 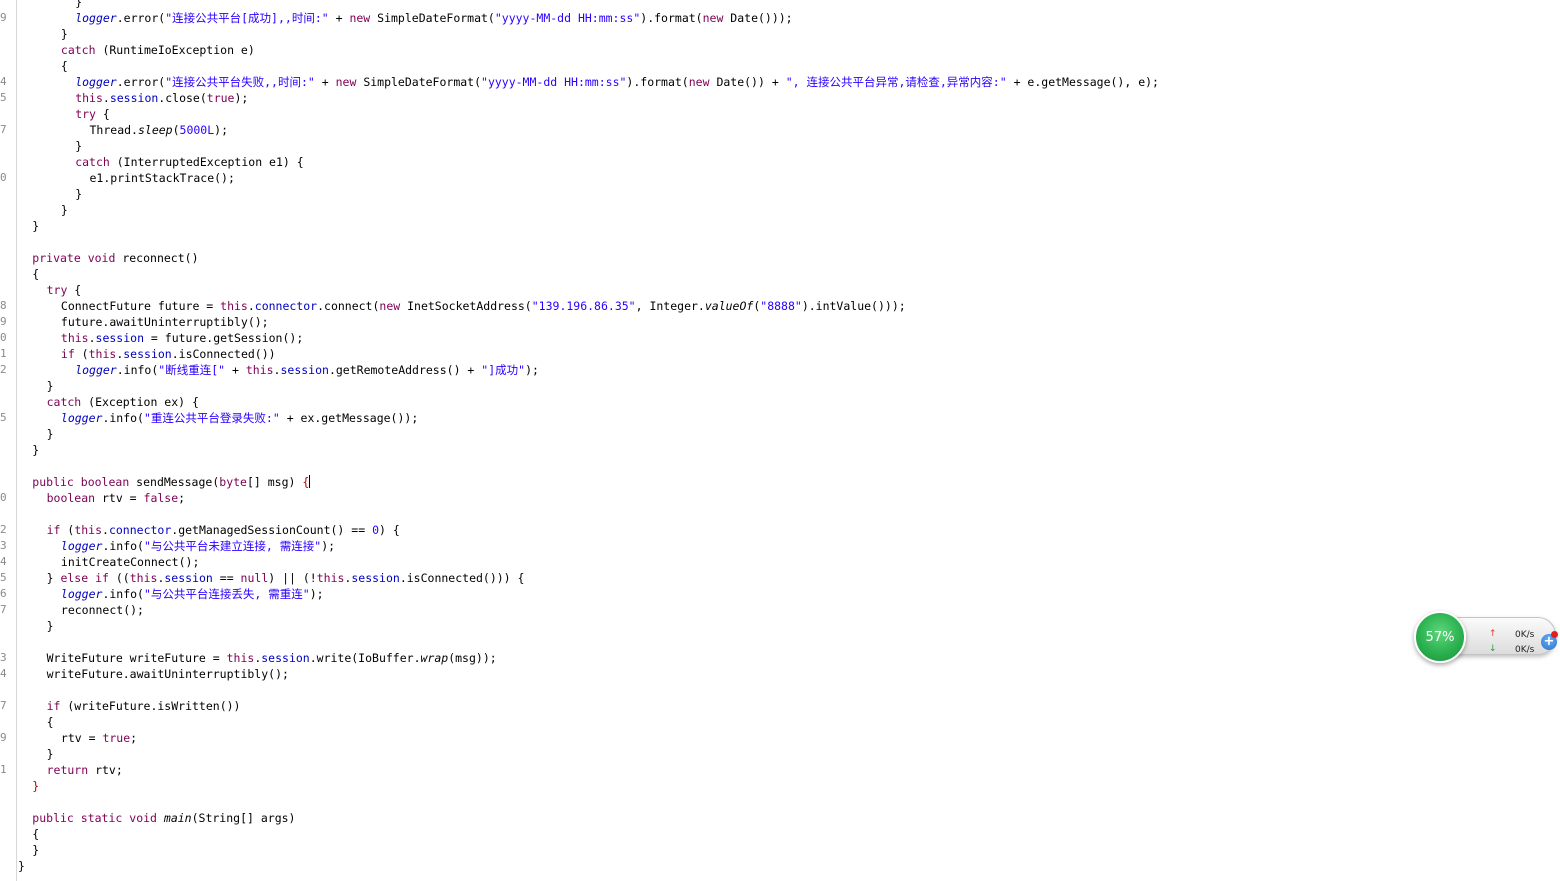 What do you see at coordinates (780, 402) in the screenshot?
I see `code-line: catch (Exception ex) {` at bounding box center [780, 402].